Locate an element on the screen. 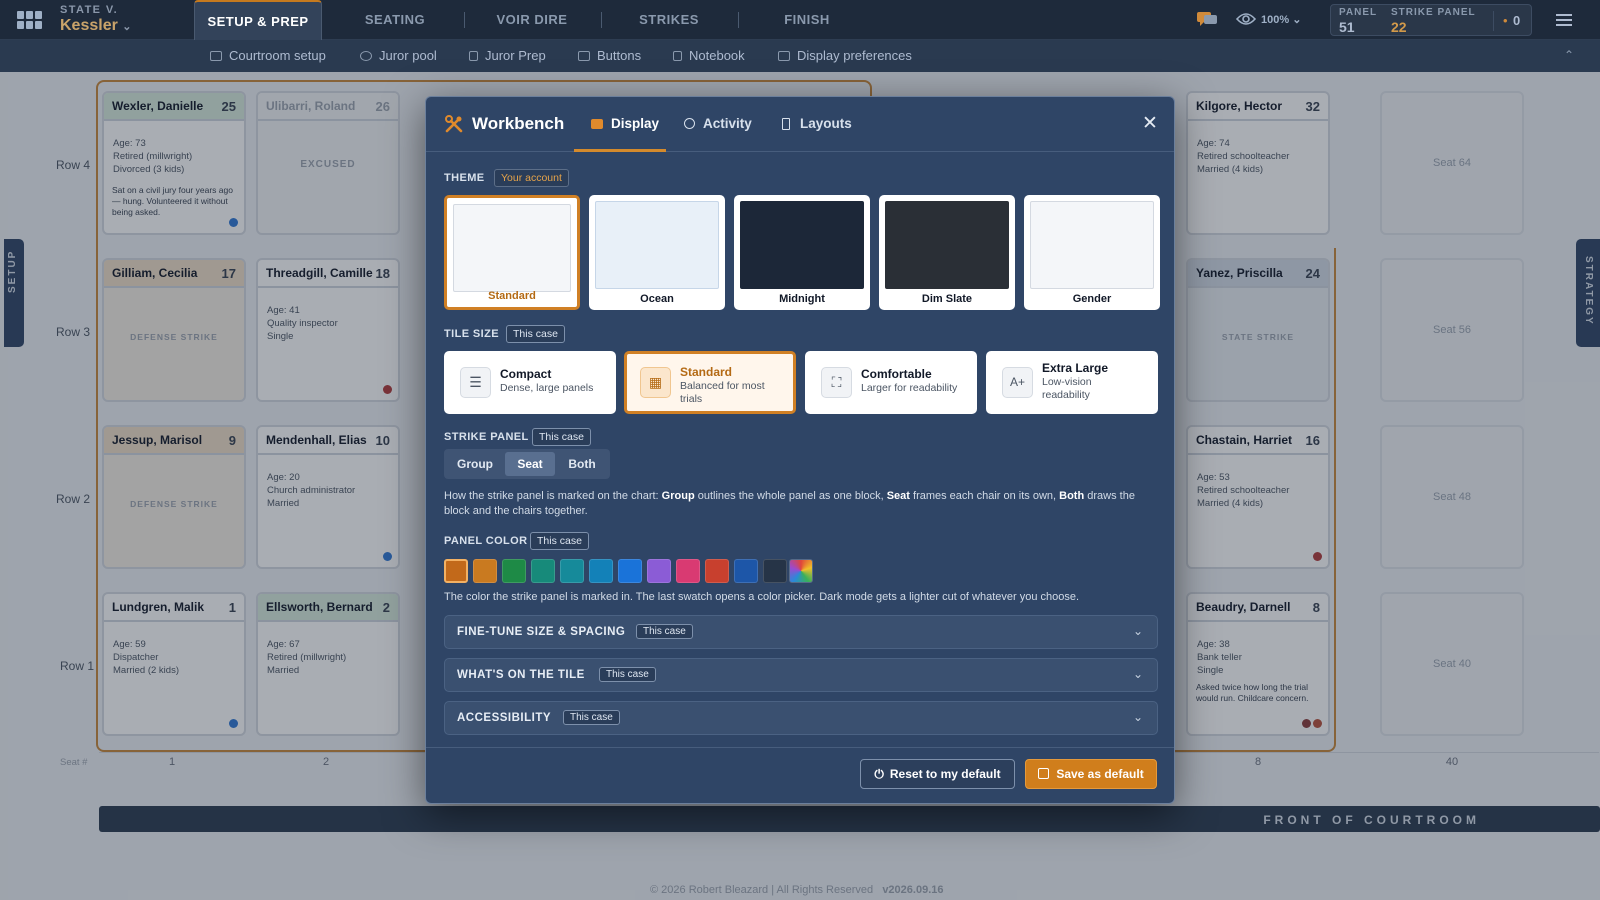  tab-layouts: Layouts is located at coordinates (817, 123).